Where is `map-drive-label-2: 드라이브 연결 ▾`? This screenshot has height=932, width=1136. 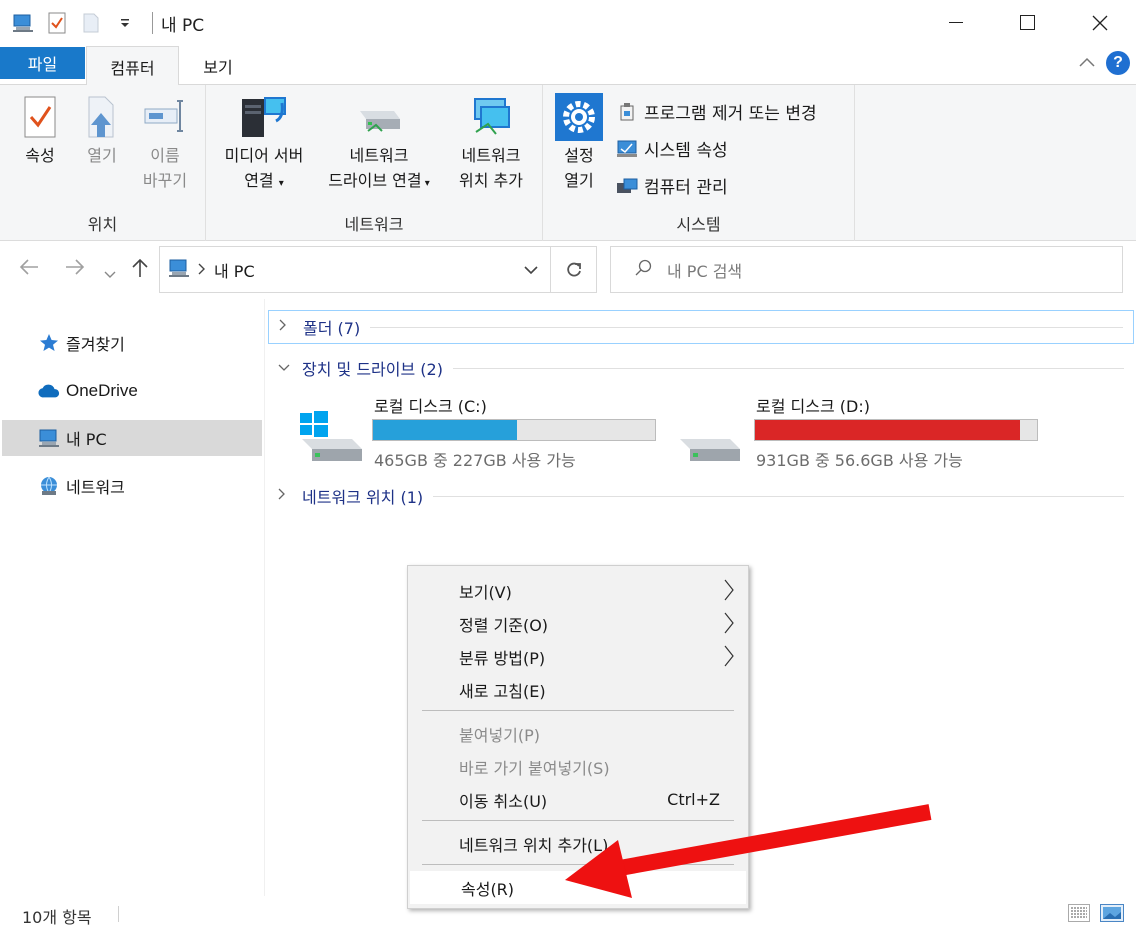
map-drive-label-2: 드라이브 연결 ▾ is located at coordinates (379, 182).